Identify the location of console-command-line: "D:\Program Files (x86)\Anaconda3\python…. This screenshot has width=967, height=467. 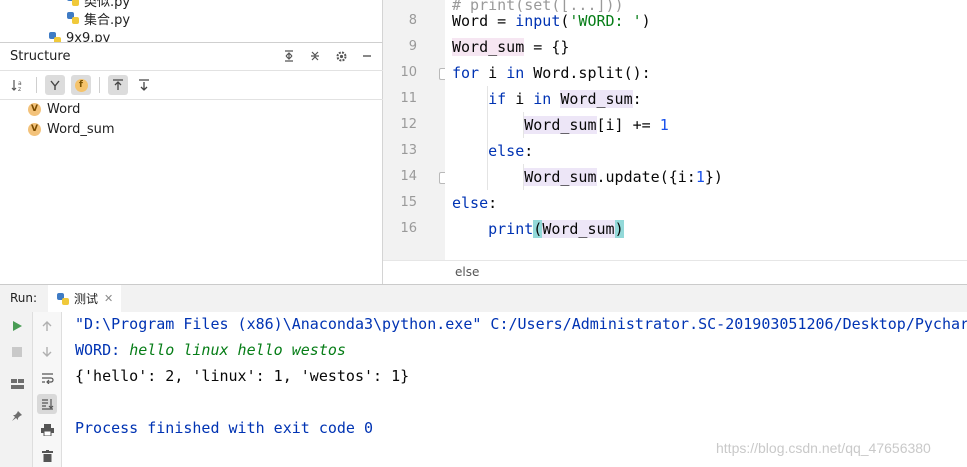
(521, 324).